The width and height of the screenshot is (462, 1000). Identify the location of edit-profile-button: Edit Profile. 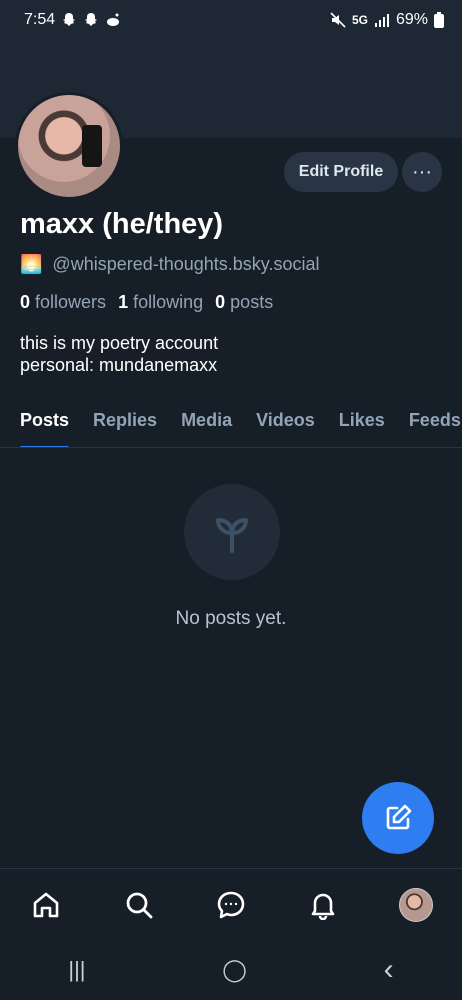
(341, 172).